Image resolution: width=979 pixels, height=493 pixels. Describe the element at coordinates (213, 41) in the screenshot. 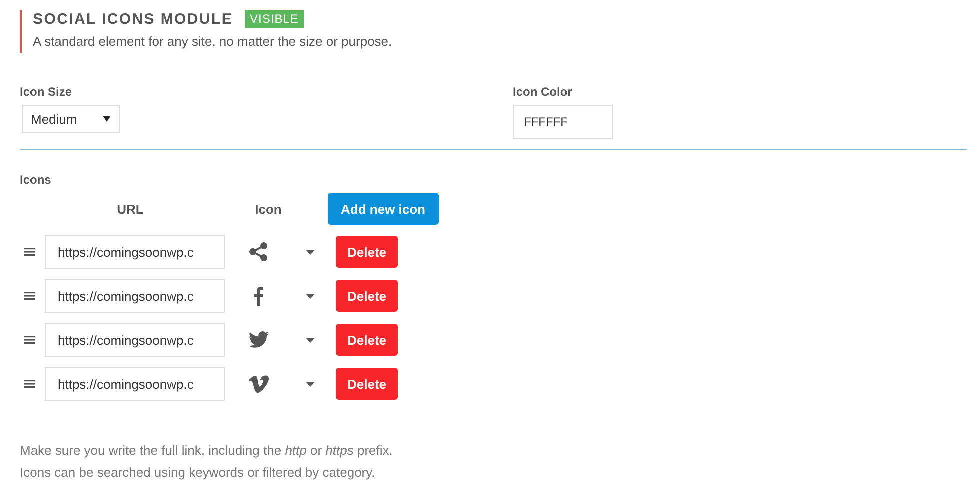

I see `module-description: A standard element for any site, no matter the size or purpose.` at that location.